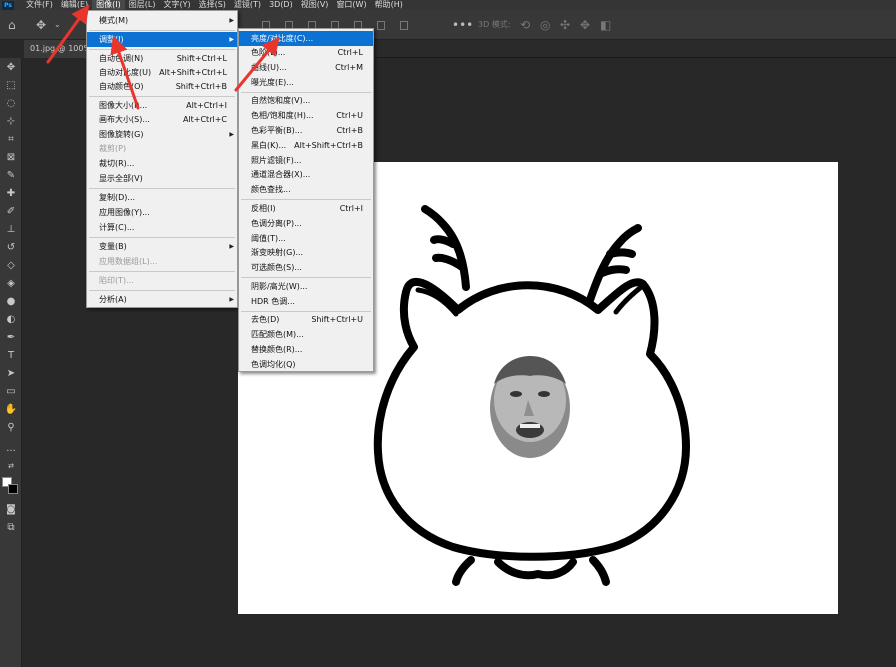 This screenshot has width=896, height=667. Describe the element at coordinates (11, 338) in the screenshot. I see `pen-tool-icon: ✒` at that location.